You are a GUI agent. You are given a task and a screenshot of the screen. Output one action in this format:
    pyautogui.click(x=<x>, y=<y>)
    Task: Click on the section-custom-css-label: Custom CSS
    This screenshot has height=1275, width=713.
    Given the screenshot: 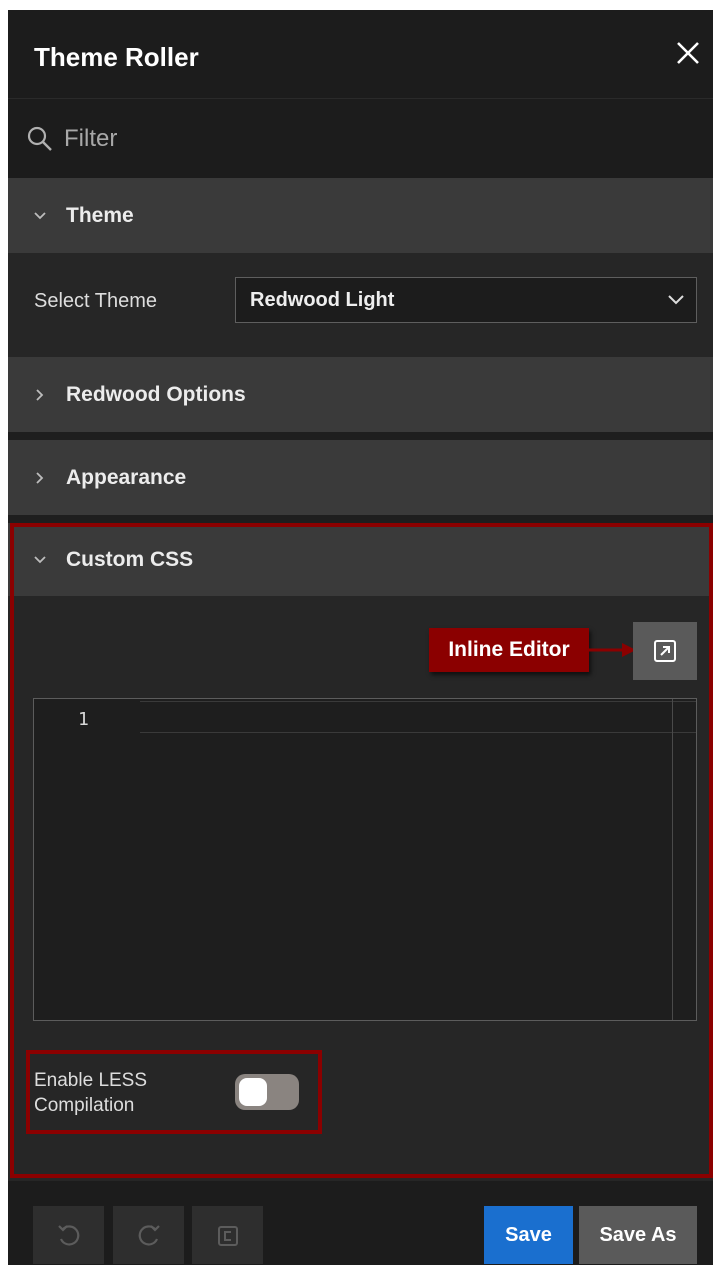 What is the action you would take?
    pyautogui.click(x=130, y=559)
    